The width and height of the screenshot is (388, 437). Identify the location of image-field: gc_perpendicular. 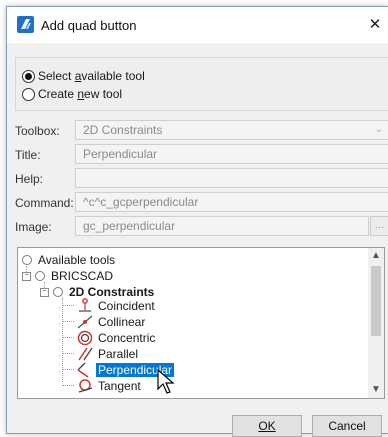
(222, 226).